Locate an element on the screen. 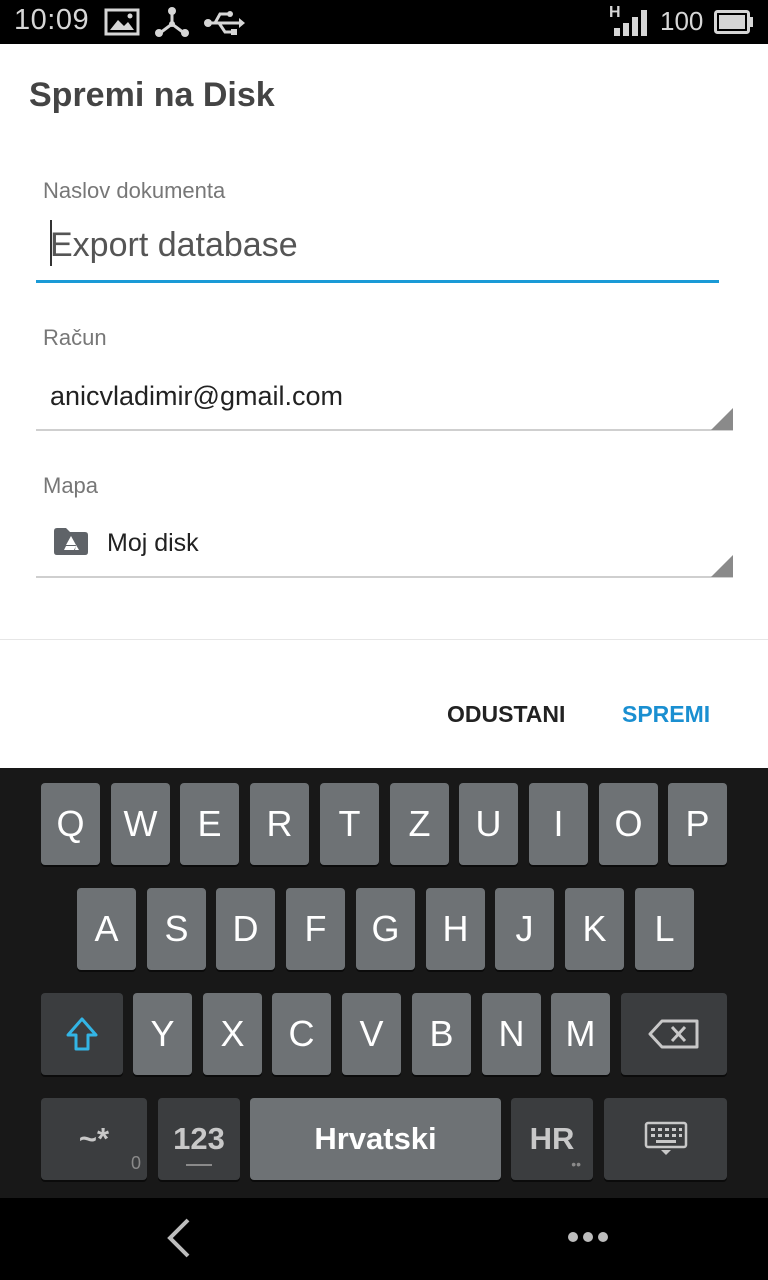 This screenshot has height=1280, width=768. key-i: I is located at coordinates (558, 824).